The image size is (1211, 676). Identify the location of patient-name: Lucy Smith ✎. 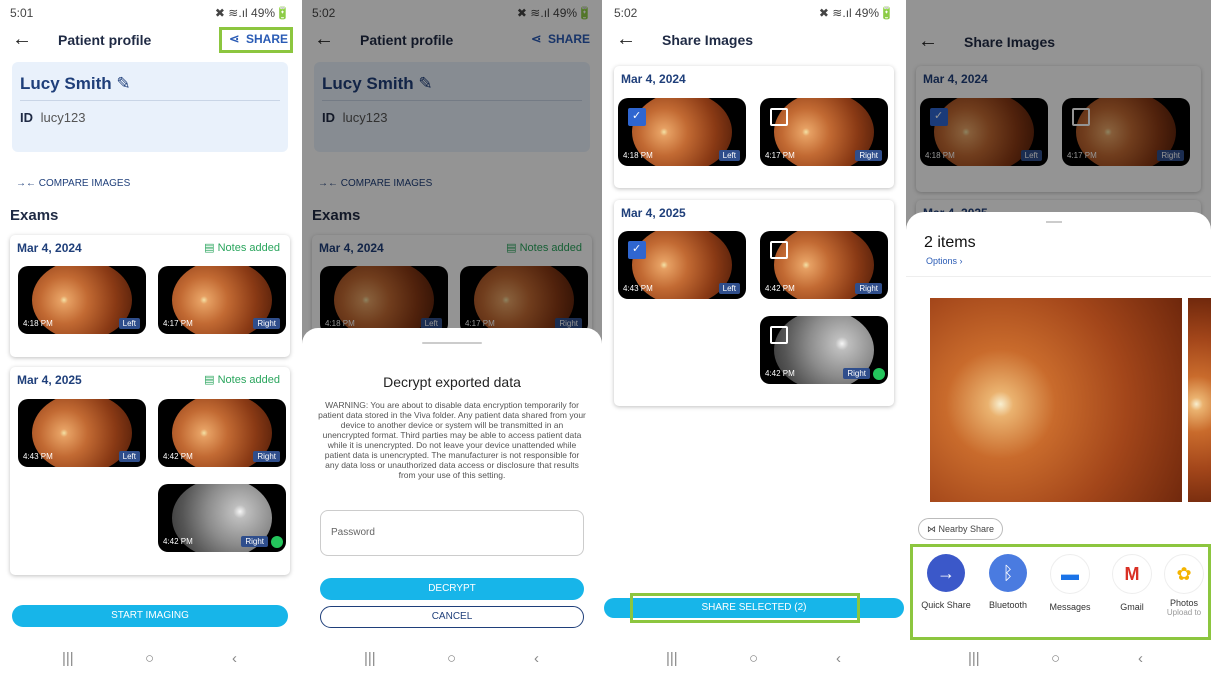
(75, 84).